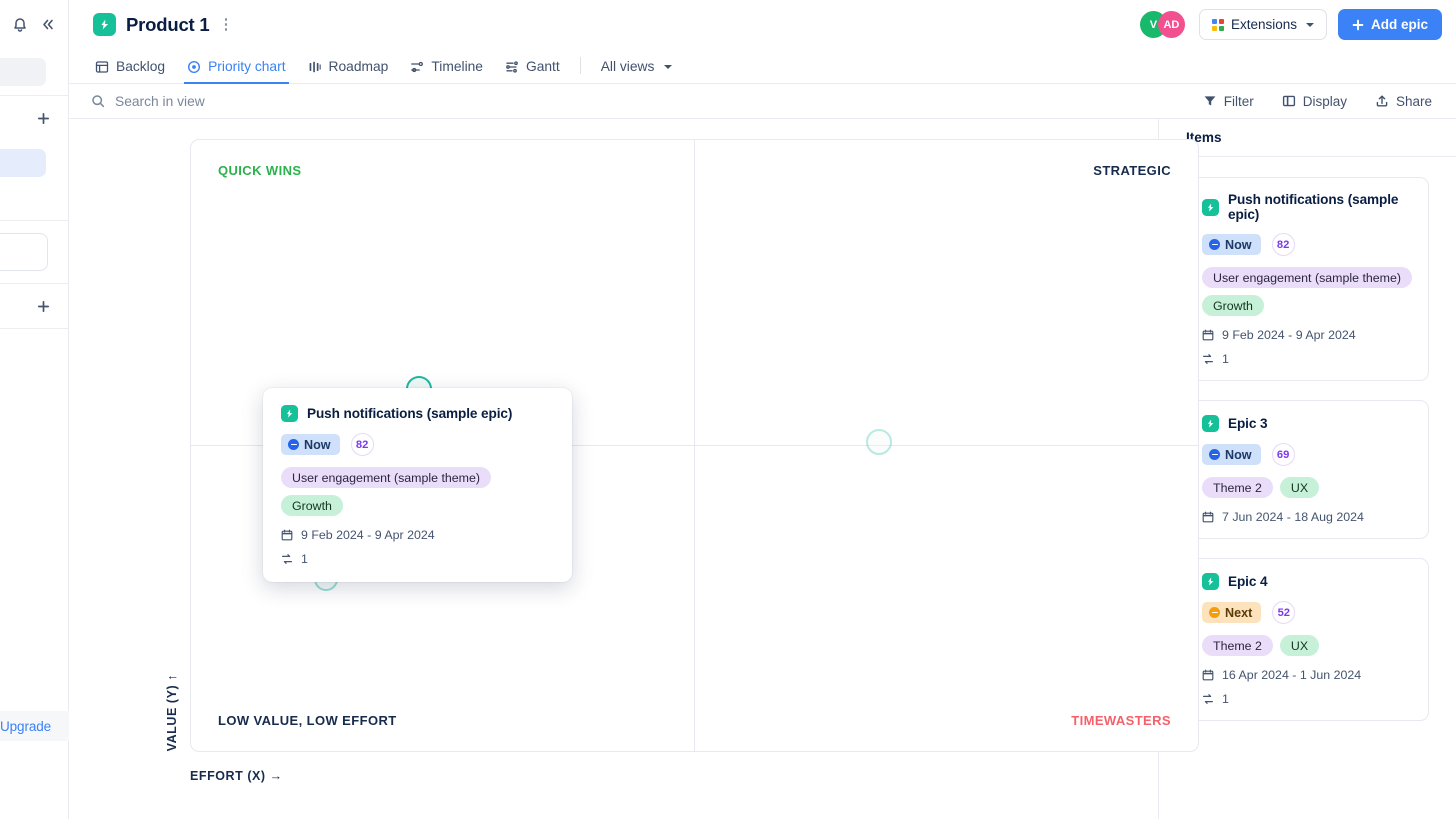 This screenshot has height=819, width=1456. What do you see at coordinates (1121, 720) in the screenshot?
I see `quadrant-label: TIMEWASTERS` at bounding box center [1121, 720].